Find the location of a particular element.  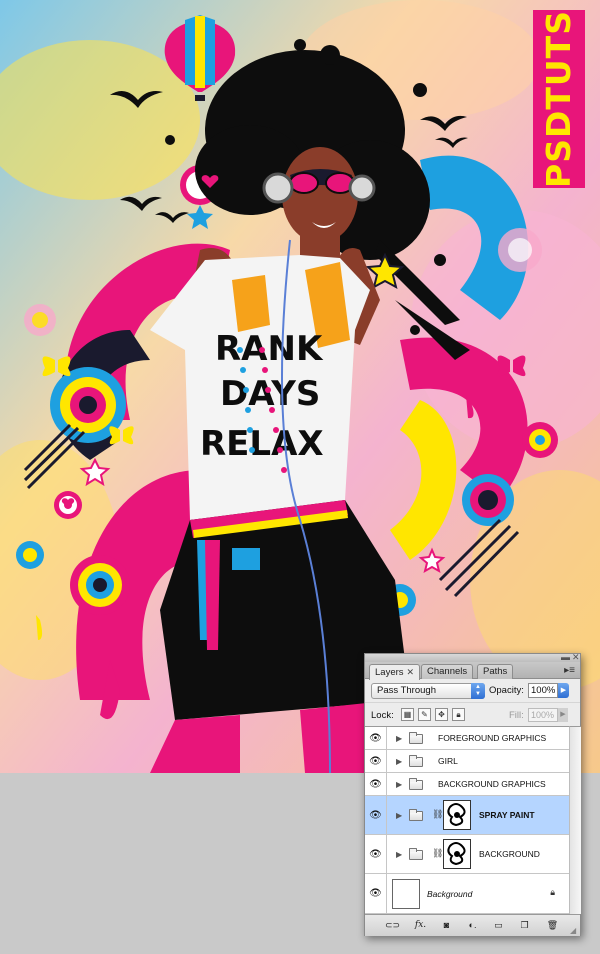

blend-row: Pass Through ▲ ▼ Opacity: 100% ▶ is located at coordinates (472, 691).